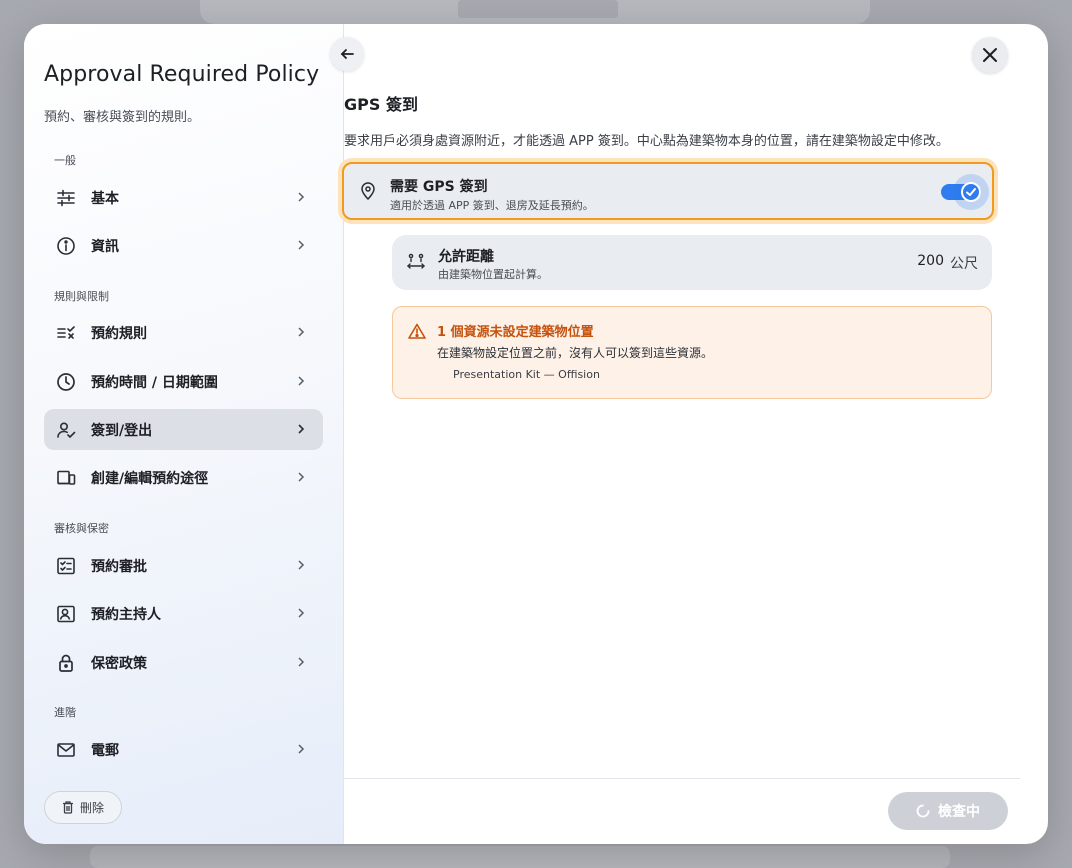 This screenshot has height=868, width=1072. What do you see at coordinates (126, 614) in the screenshot?
I see `sidebar-item-label: 預約主持人` at bounding box center [126, 614].